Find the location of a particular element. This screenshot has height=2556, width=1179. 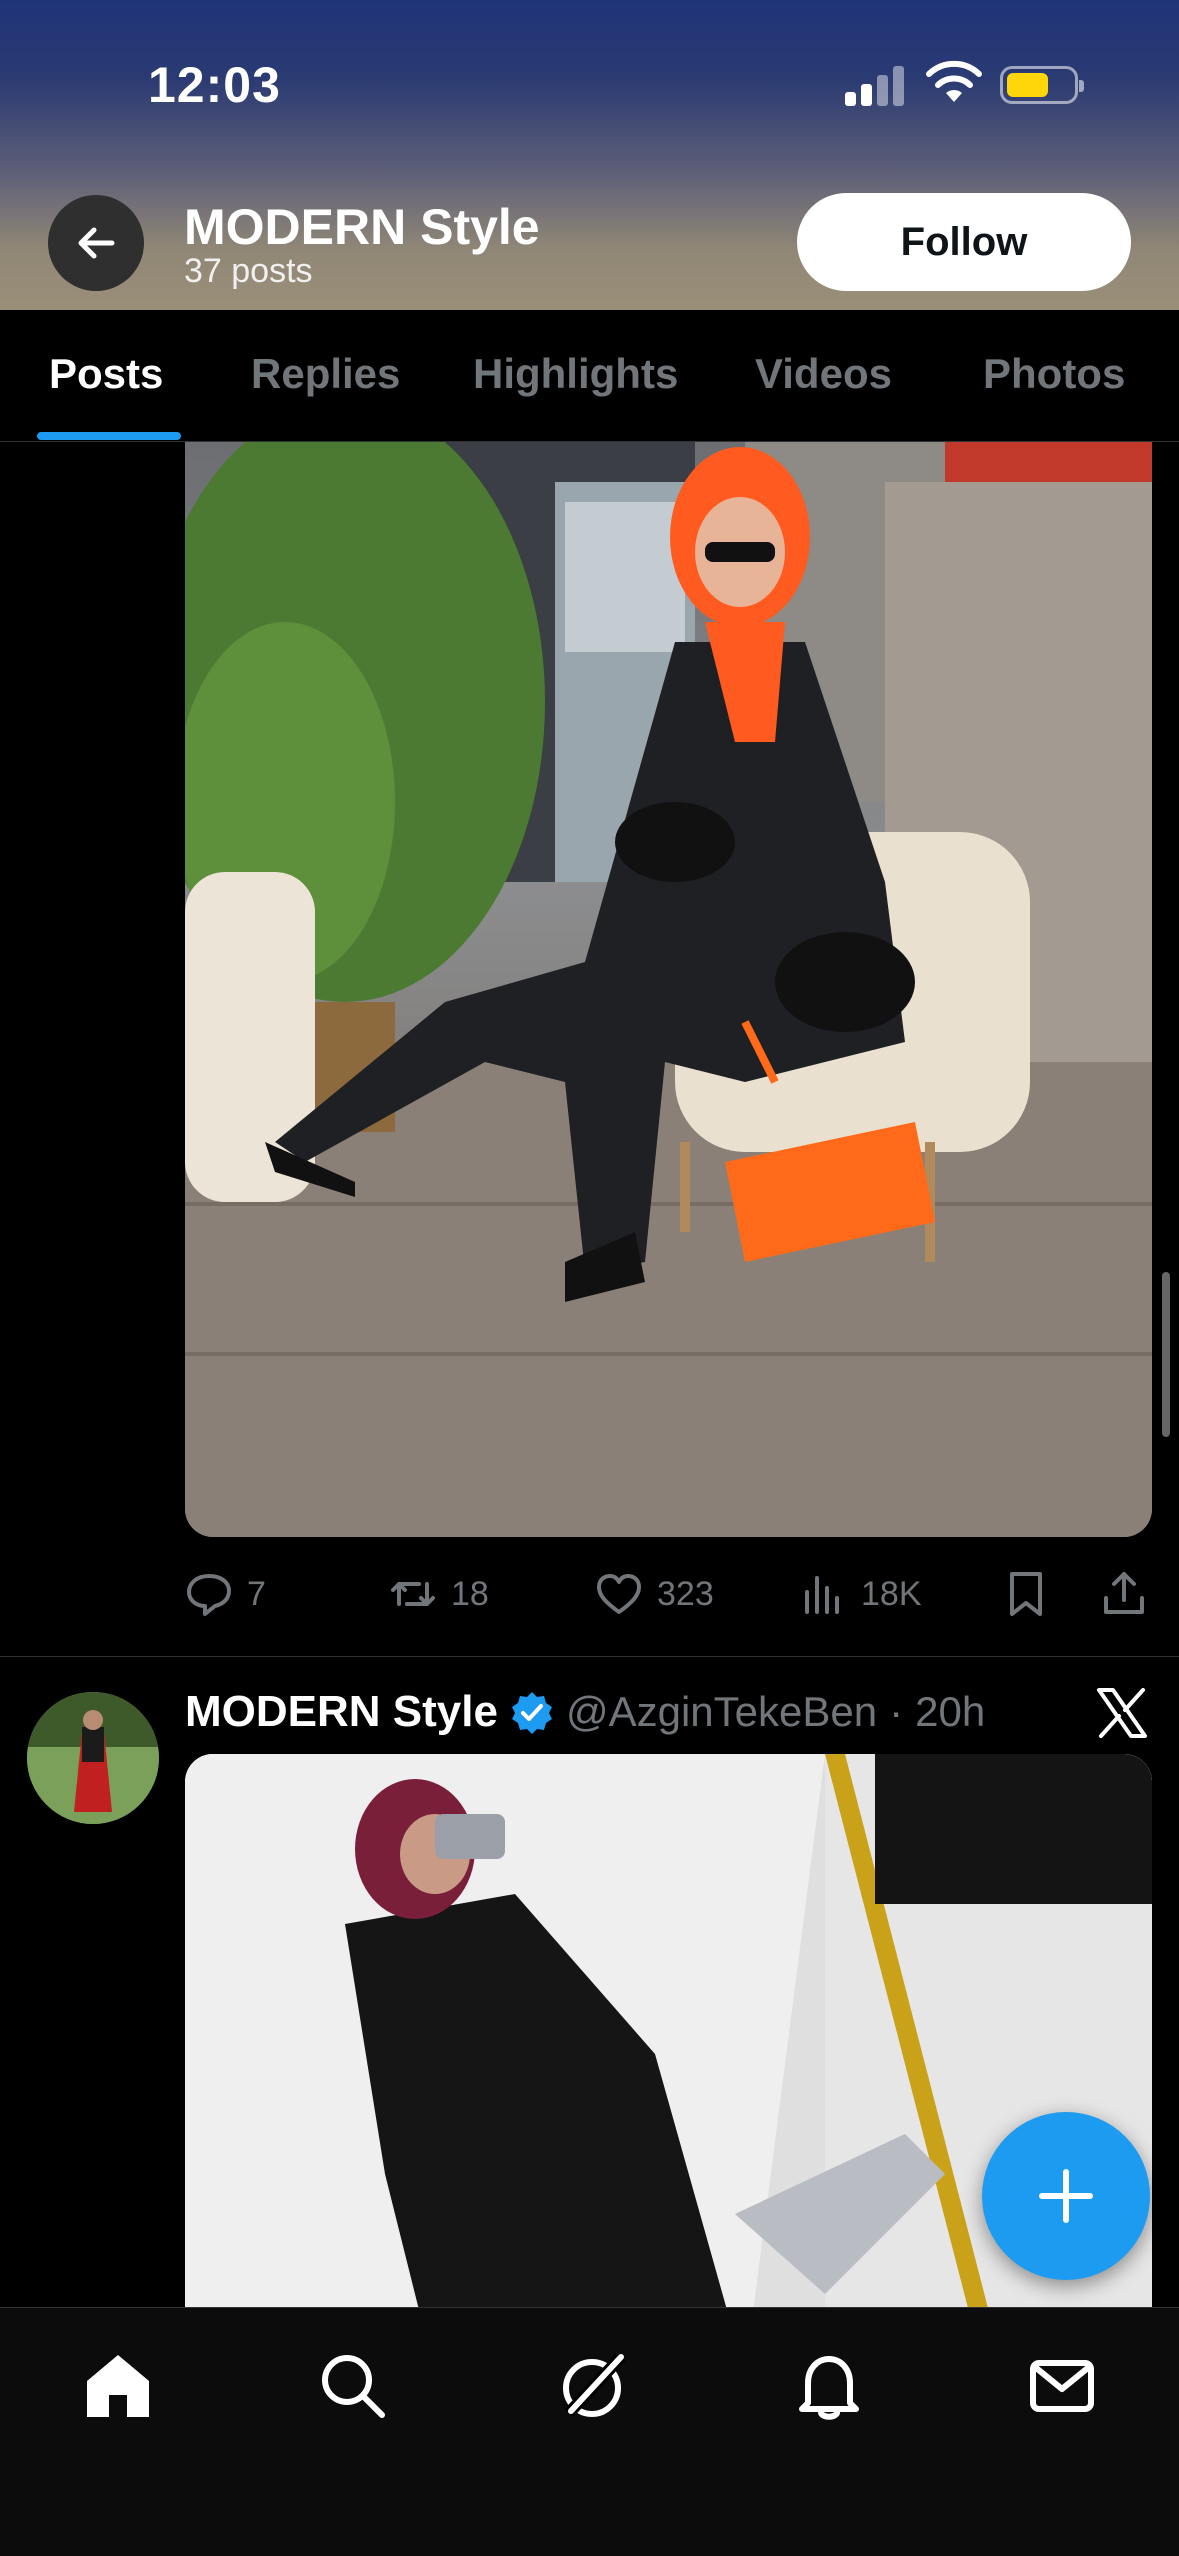

share-icon is located at coordinates (1124, 1593).